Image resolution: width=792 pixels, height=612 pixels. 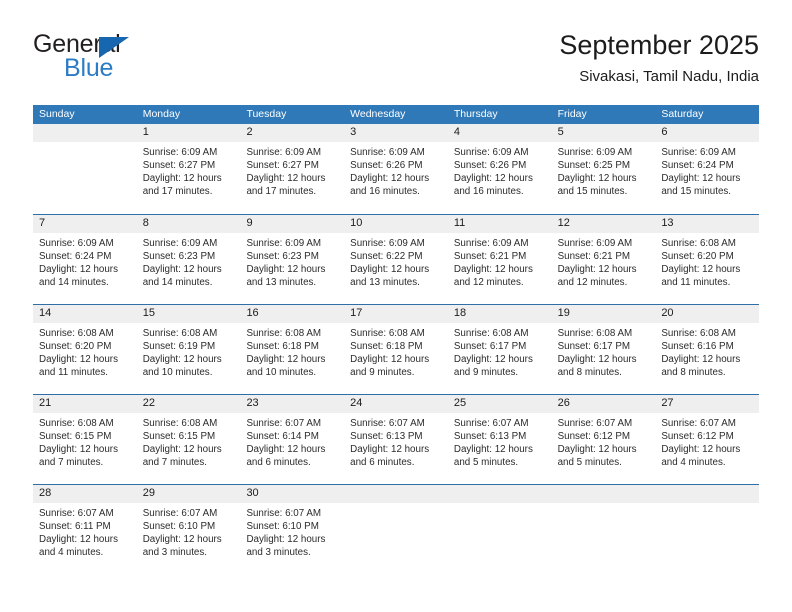 What do you see at coordinates (278, 463) in the screenshot?
I see `day-detail-line: and 6 minutes.` at bounding box center [278, 463].